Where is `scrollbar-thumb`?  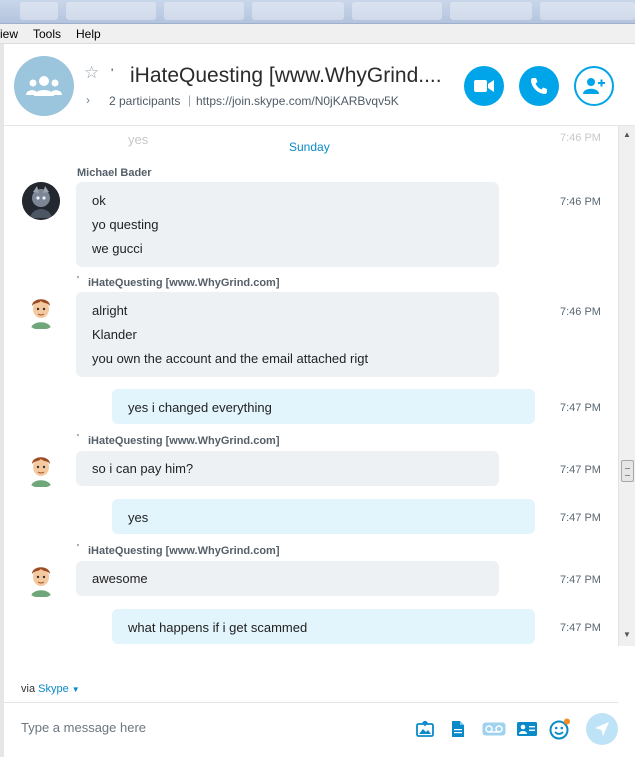 scrollbar-thumb is located at coordinates (627, 471).